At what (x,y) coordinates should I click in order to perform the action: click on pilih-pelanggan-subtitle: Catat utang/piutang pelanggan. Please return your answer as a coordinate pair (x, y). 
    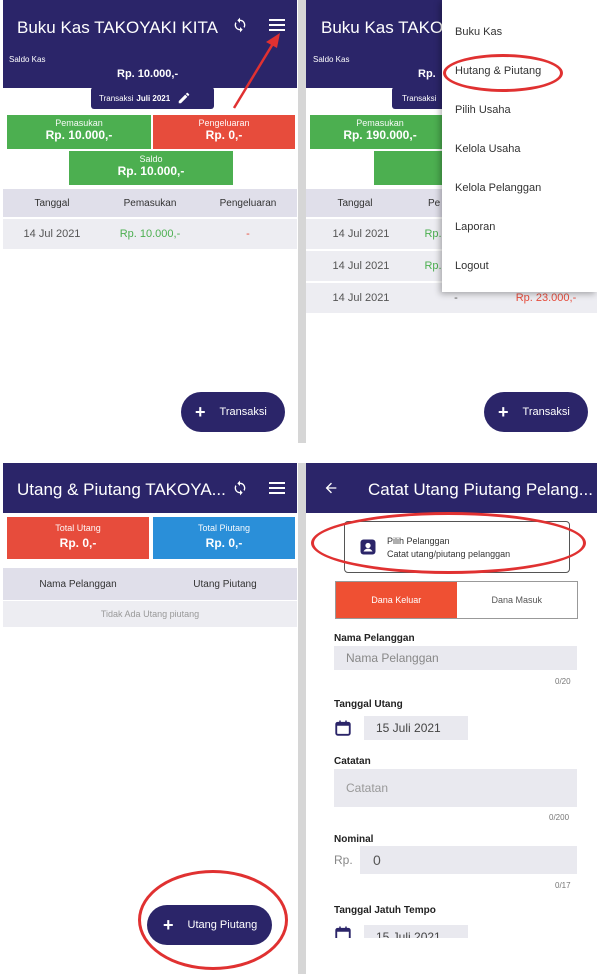
    Looking at the image, I should click on (449, 554).